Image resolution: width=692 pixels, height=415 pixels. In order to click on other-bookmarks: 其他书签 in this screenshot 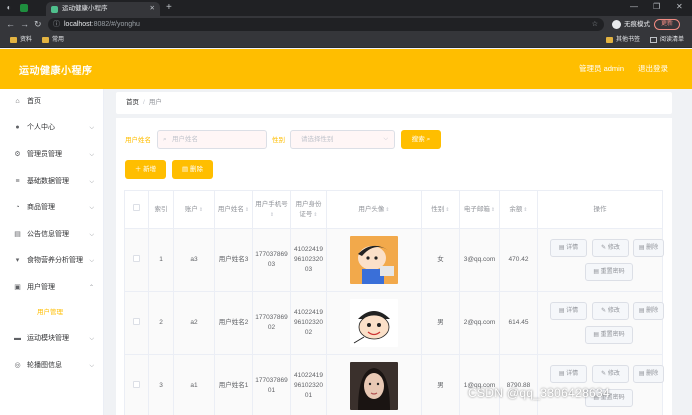, I will do `click(623, 40)`.